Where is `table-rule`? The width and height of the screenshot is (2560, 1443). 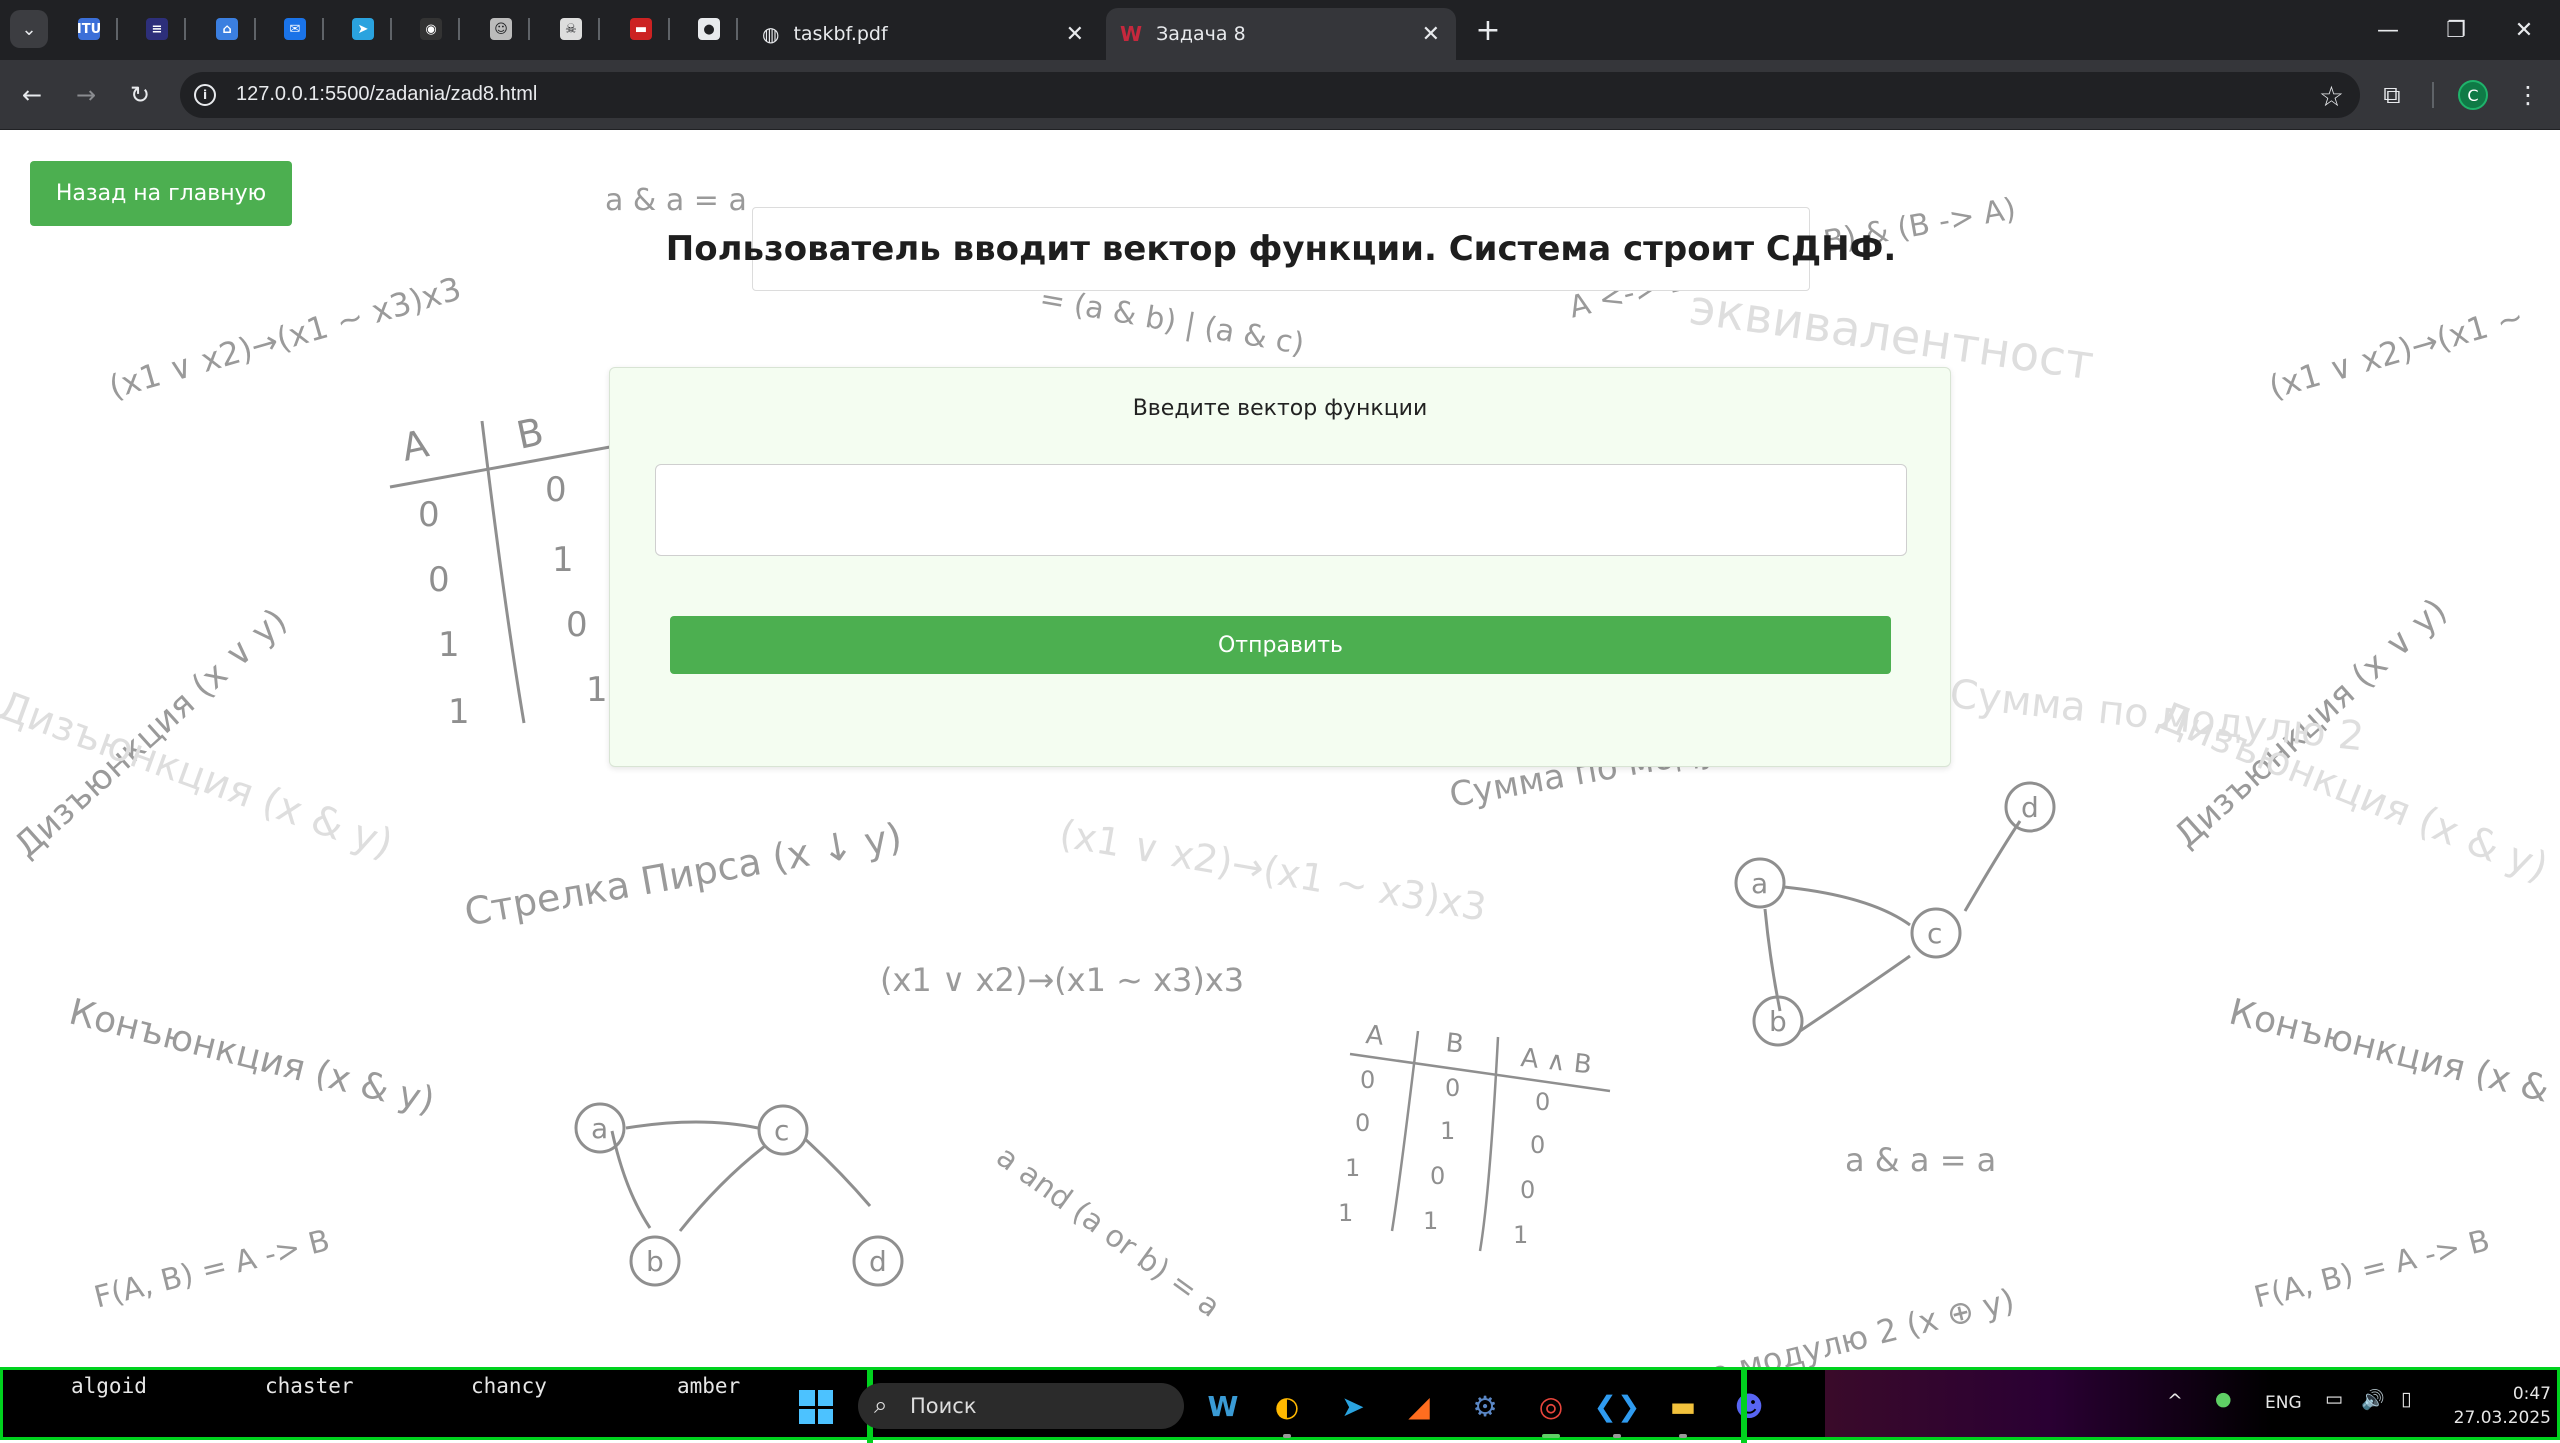
table-rule is located at coordinates (1489, 1144).